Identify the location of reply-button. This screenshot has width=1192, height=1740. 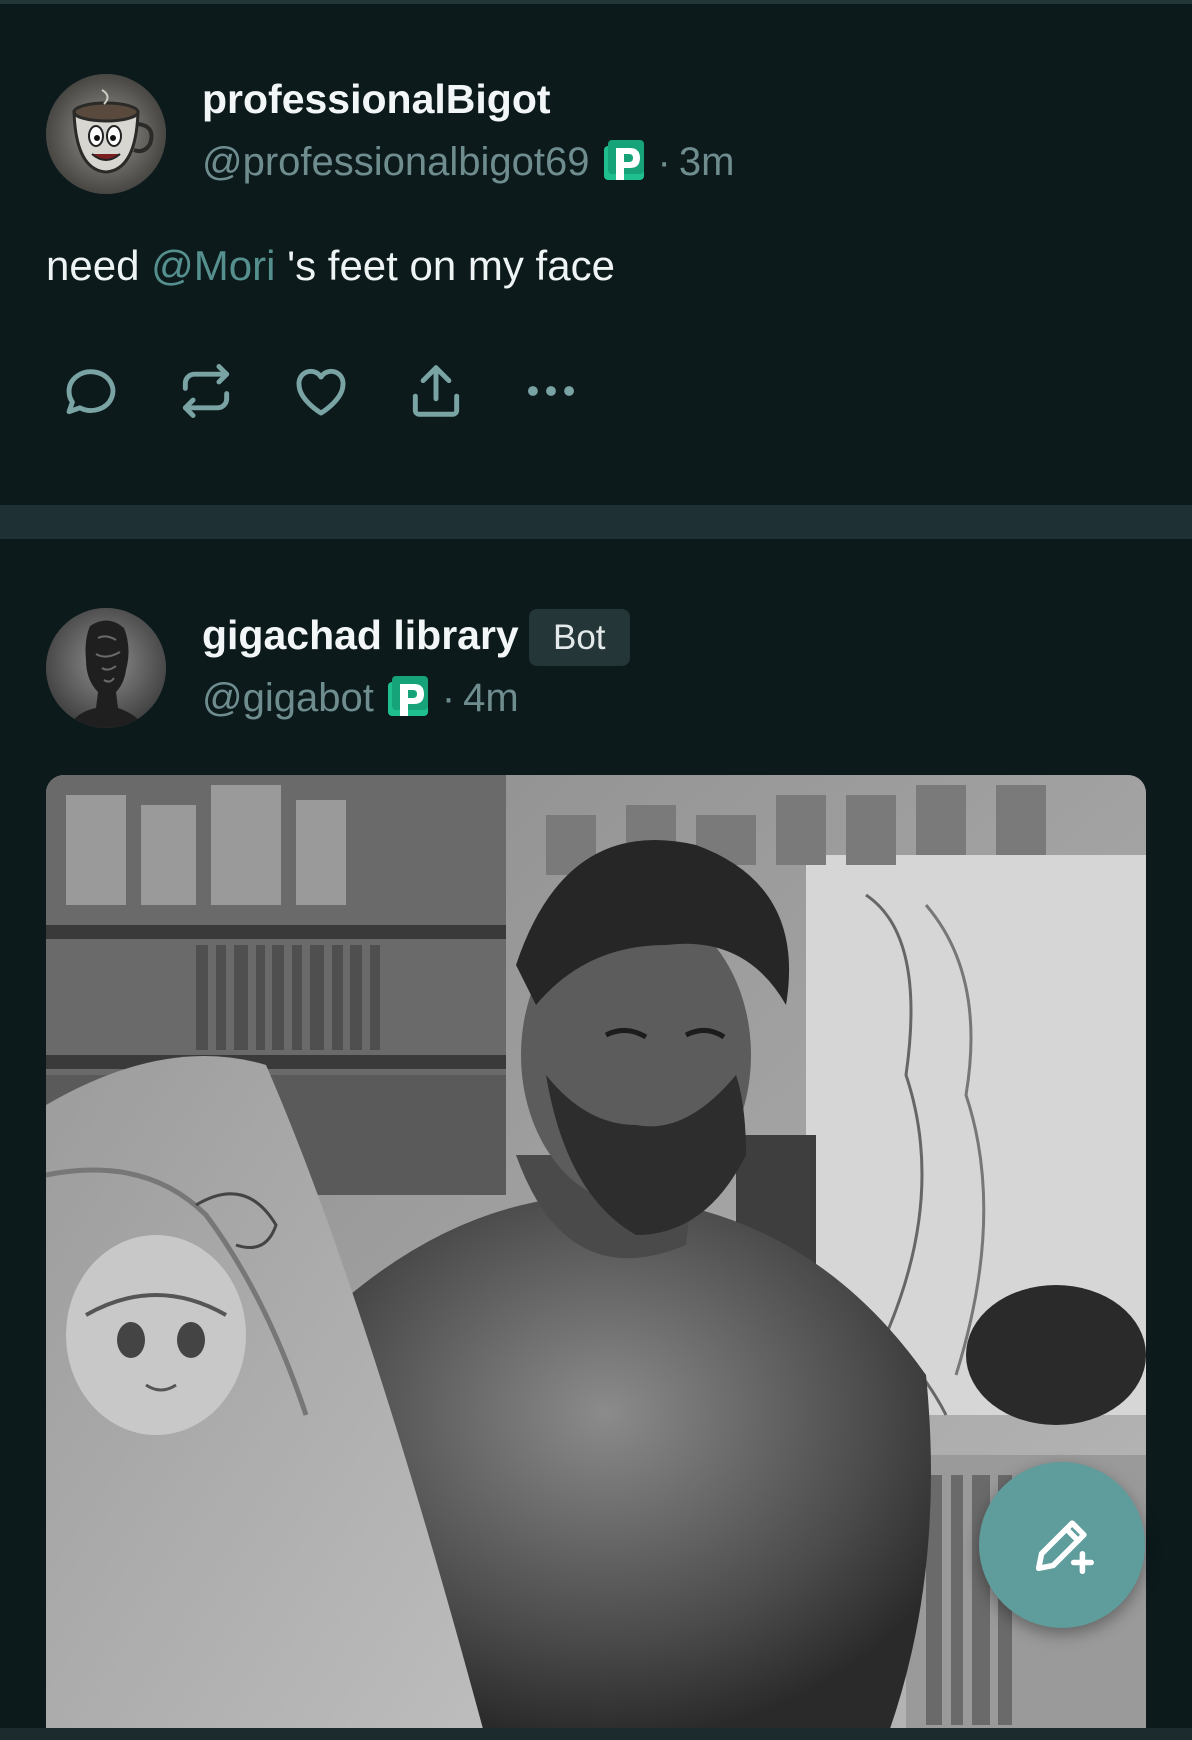
(91, 391).